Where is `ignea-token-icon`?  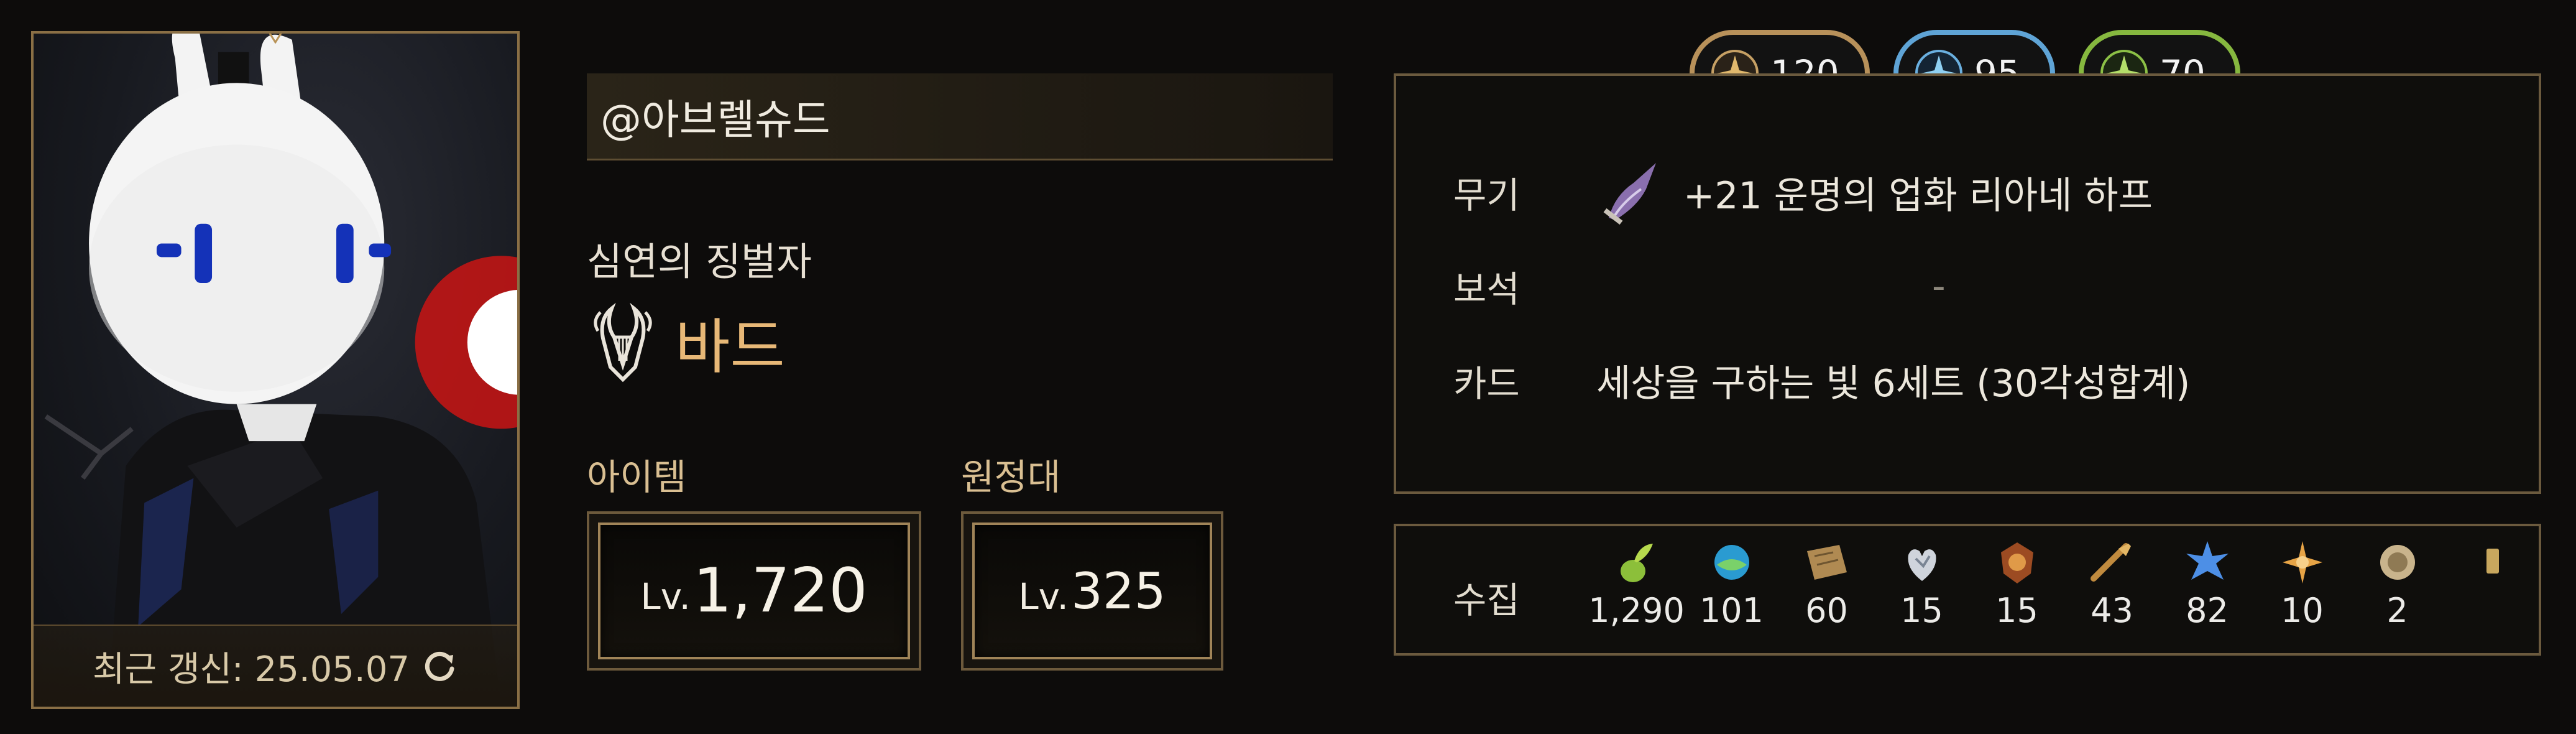 ignea-token-icon is located at coordinates (2016, 562).